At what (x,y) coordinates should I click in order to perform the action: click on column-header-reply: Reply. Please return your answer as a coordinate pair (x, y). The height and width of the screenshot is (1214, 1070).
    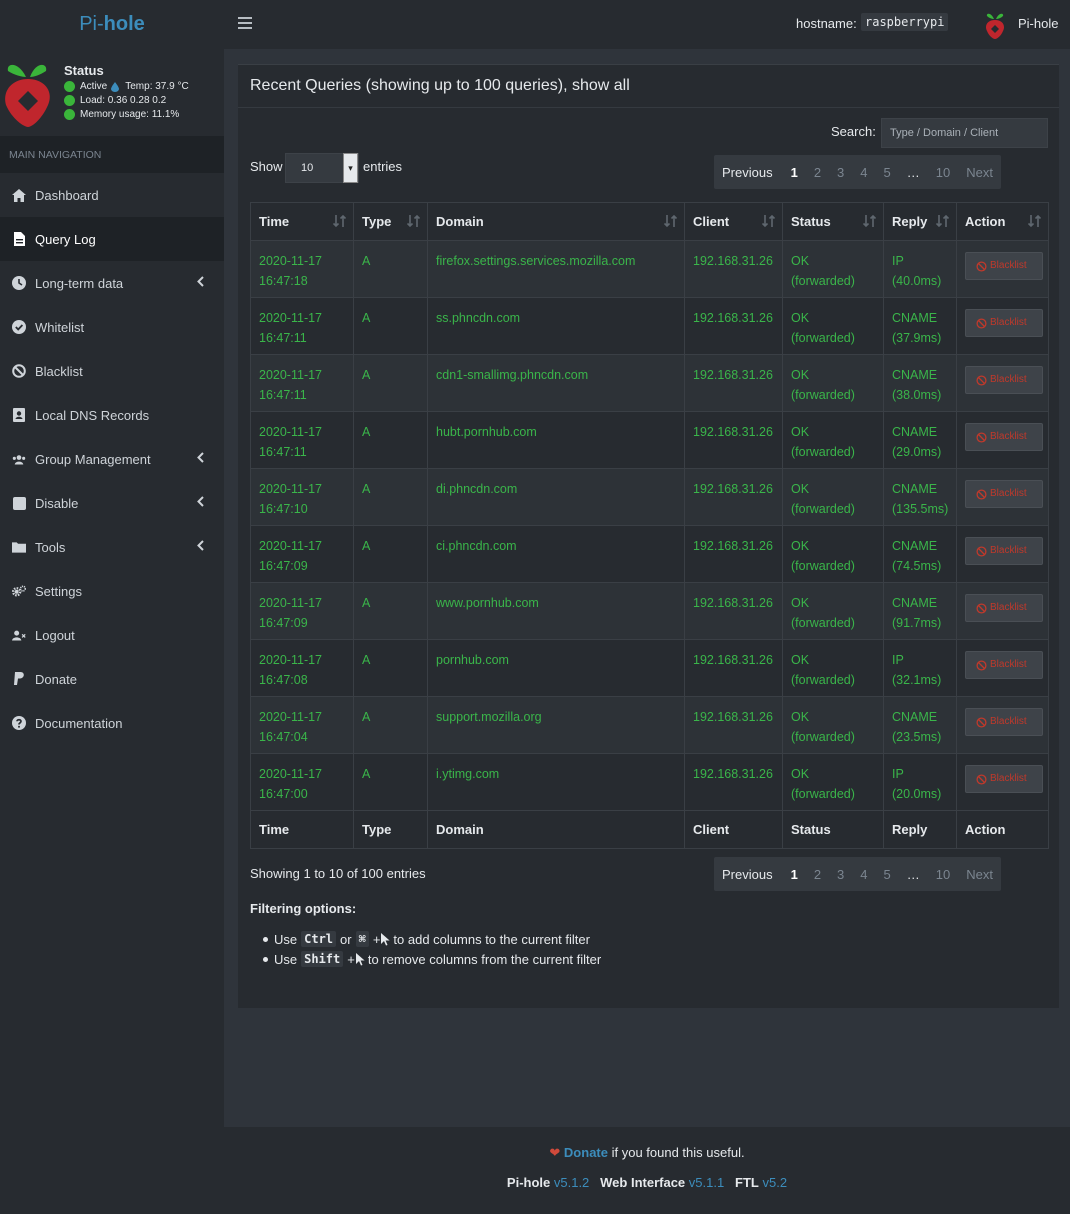
    Looking at the image, I should click on (920, 221).